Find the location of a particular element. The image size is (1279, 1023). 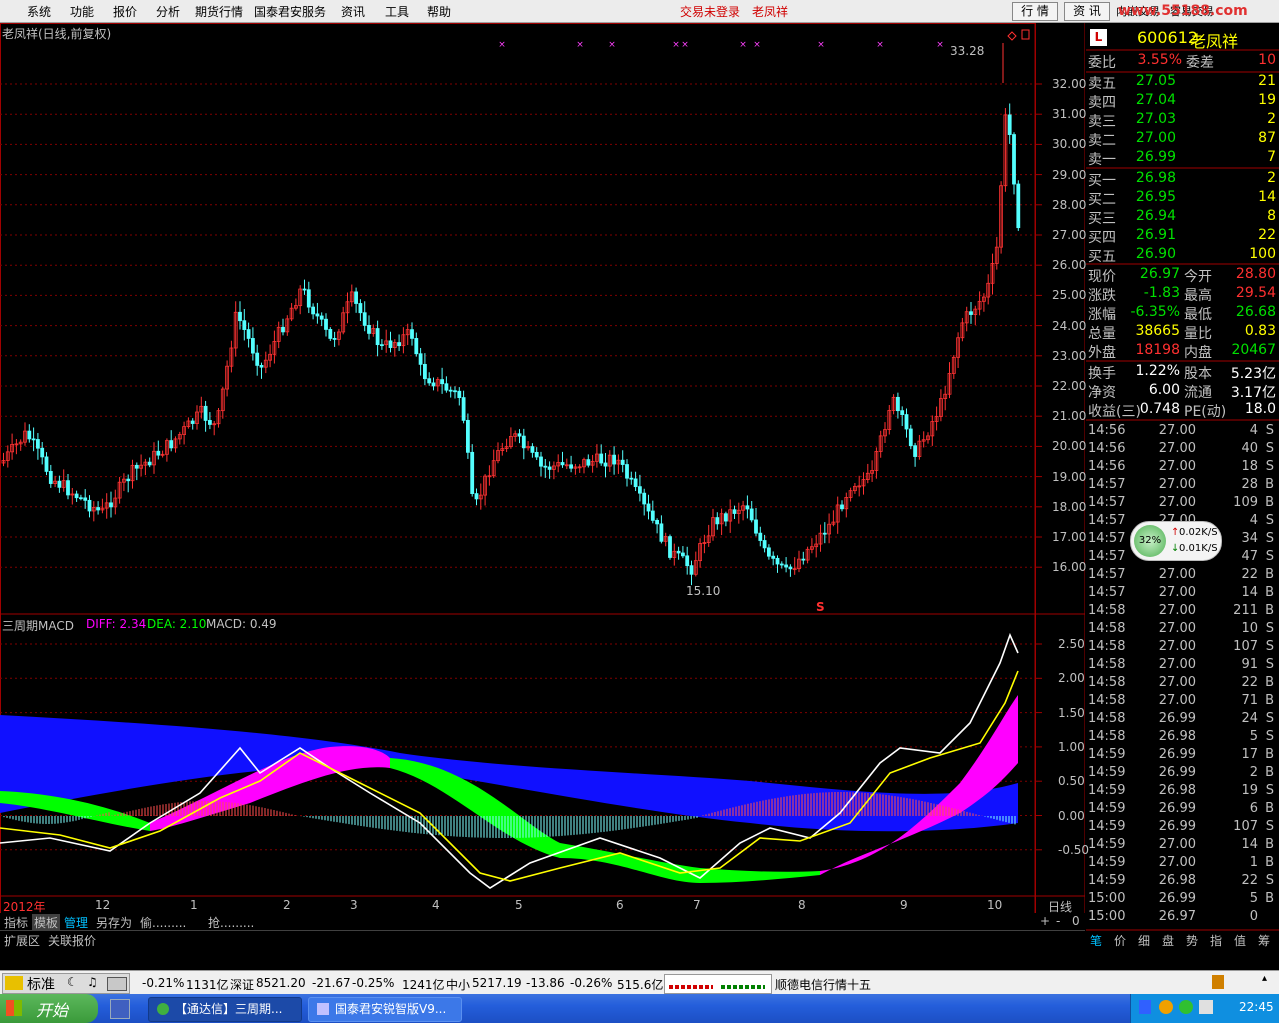

bid-label: 买一 is located at coordinates (1102, 181).